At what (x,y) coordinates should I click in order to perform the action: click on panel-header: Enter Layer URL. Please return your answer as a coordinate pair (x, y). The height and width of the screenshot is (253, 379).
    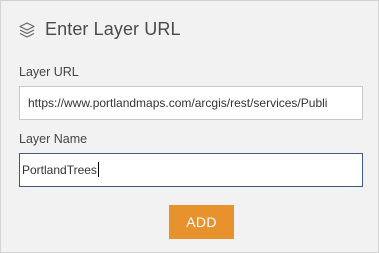
    Looking at the image, I should click on (99, 29).